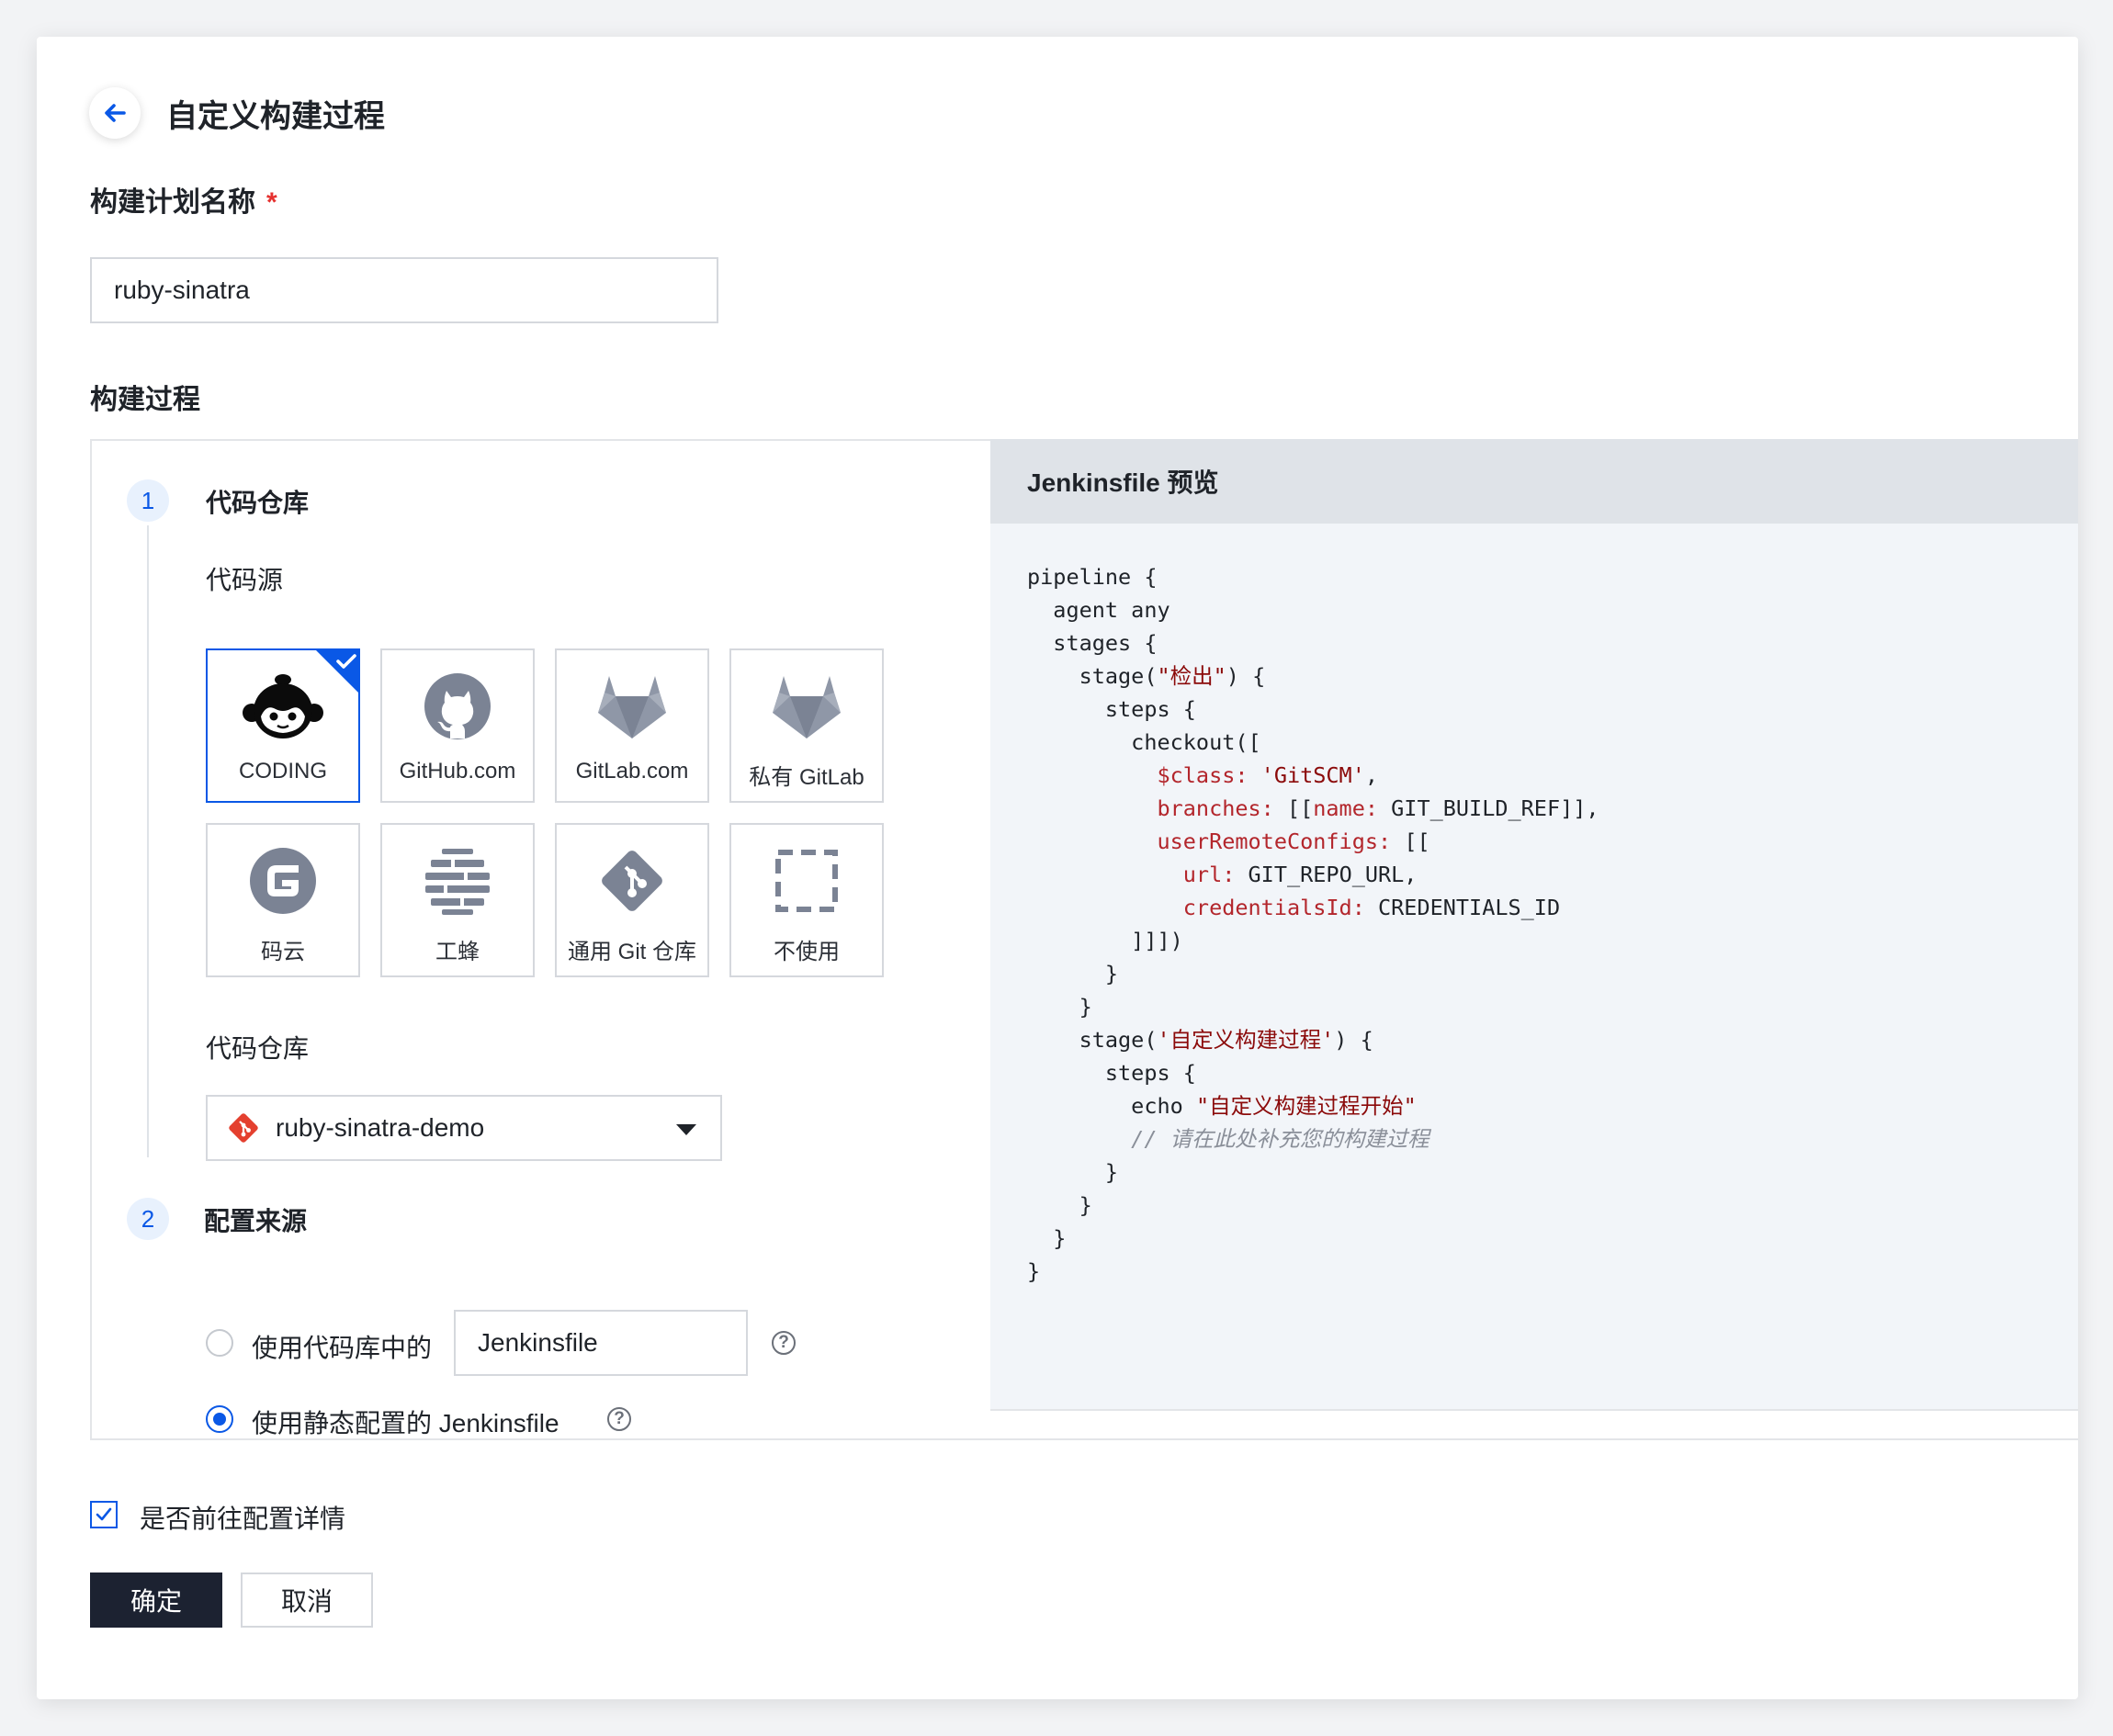 This screenshot has height=1736, width=2113. Describe the element at coordinates (258, 1048) in the screenshot. I see `code-repo-label: 代码仓库` at that location.